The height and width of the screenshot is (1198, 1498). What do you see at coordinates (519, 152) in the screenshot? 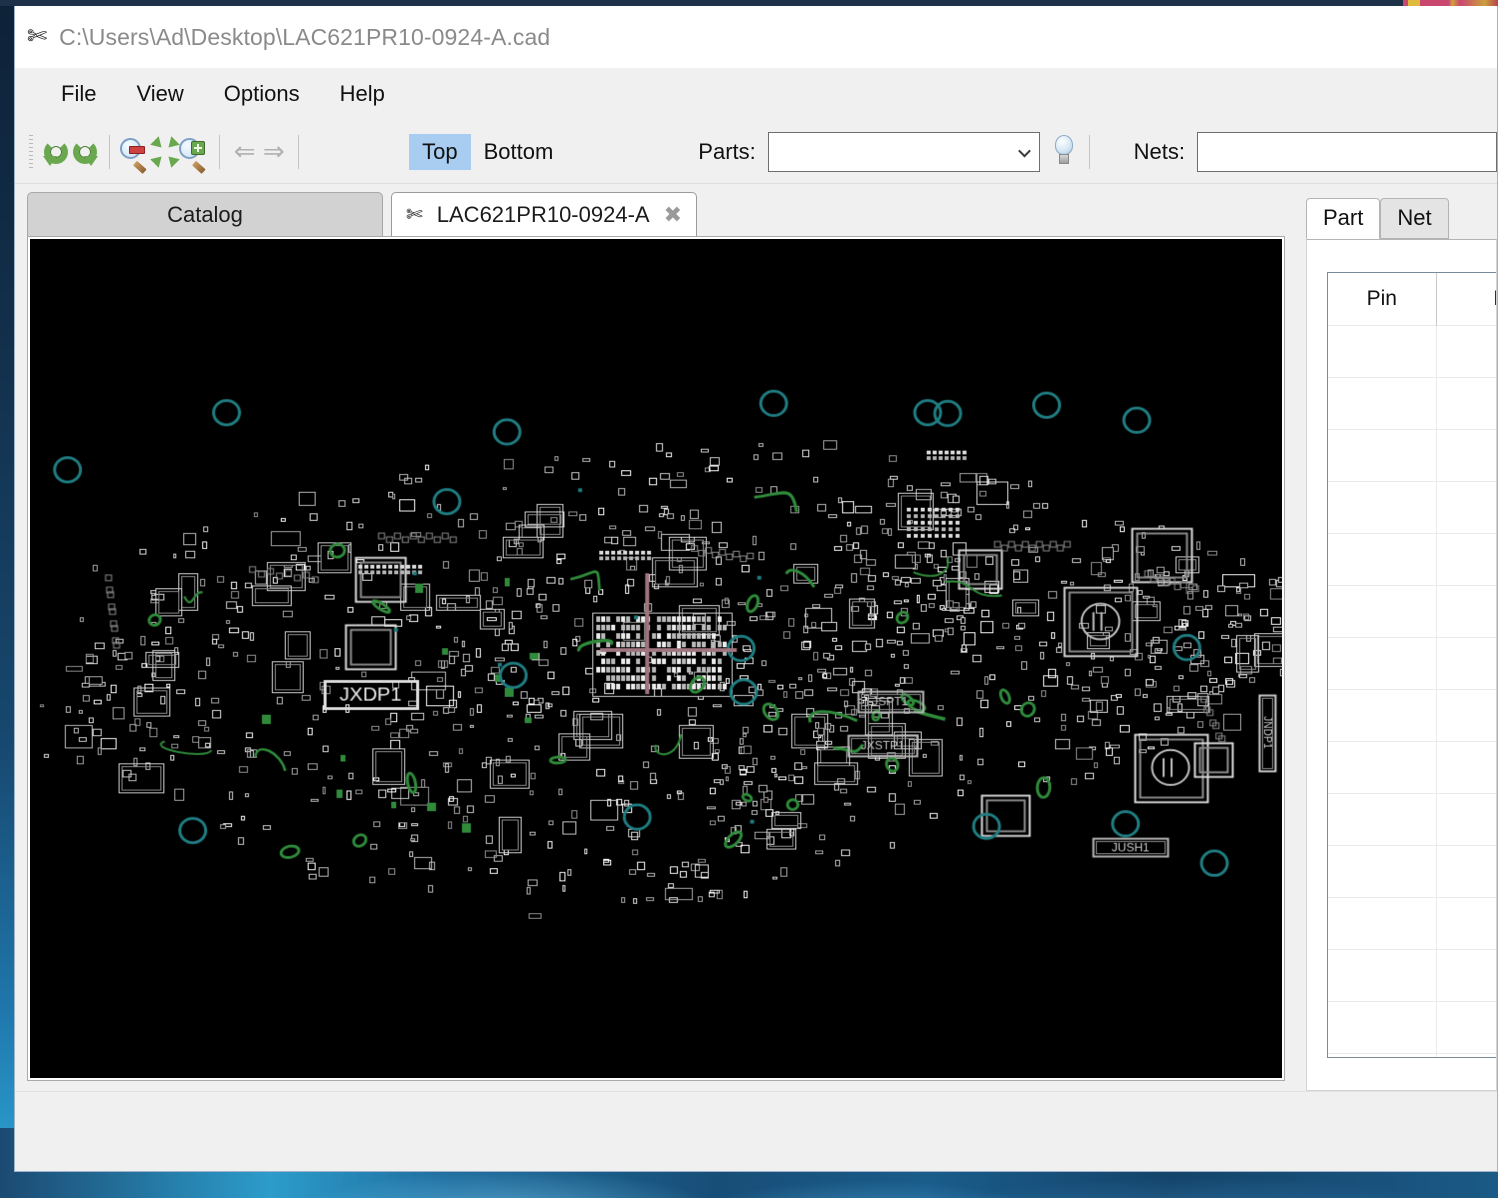
I see `side-toggle-bottom: Bottom` at bounding box center [519, 152].